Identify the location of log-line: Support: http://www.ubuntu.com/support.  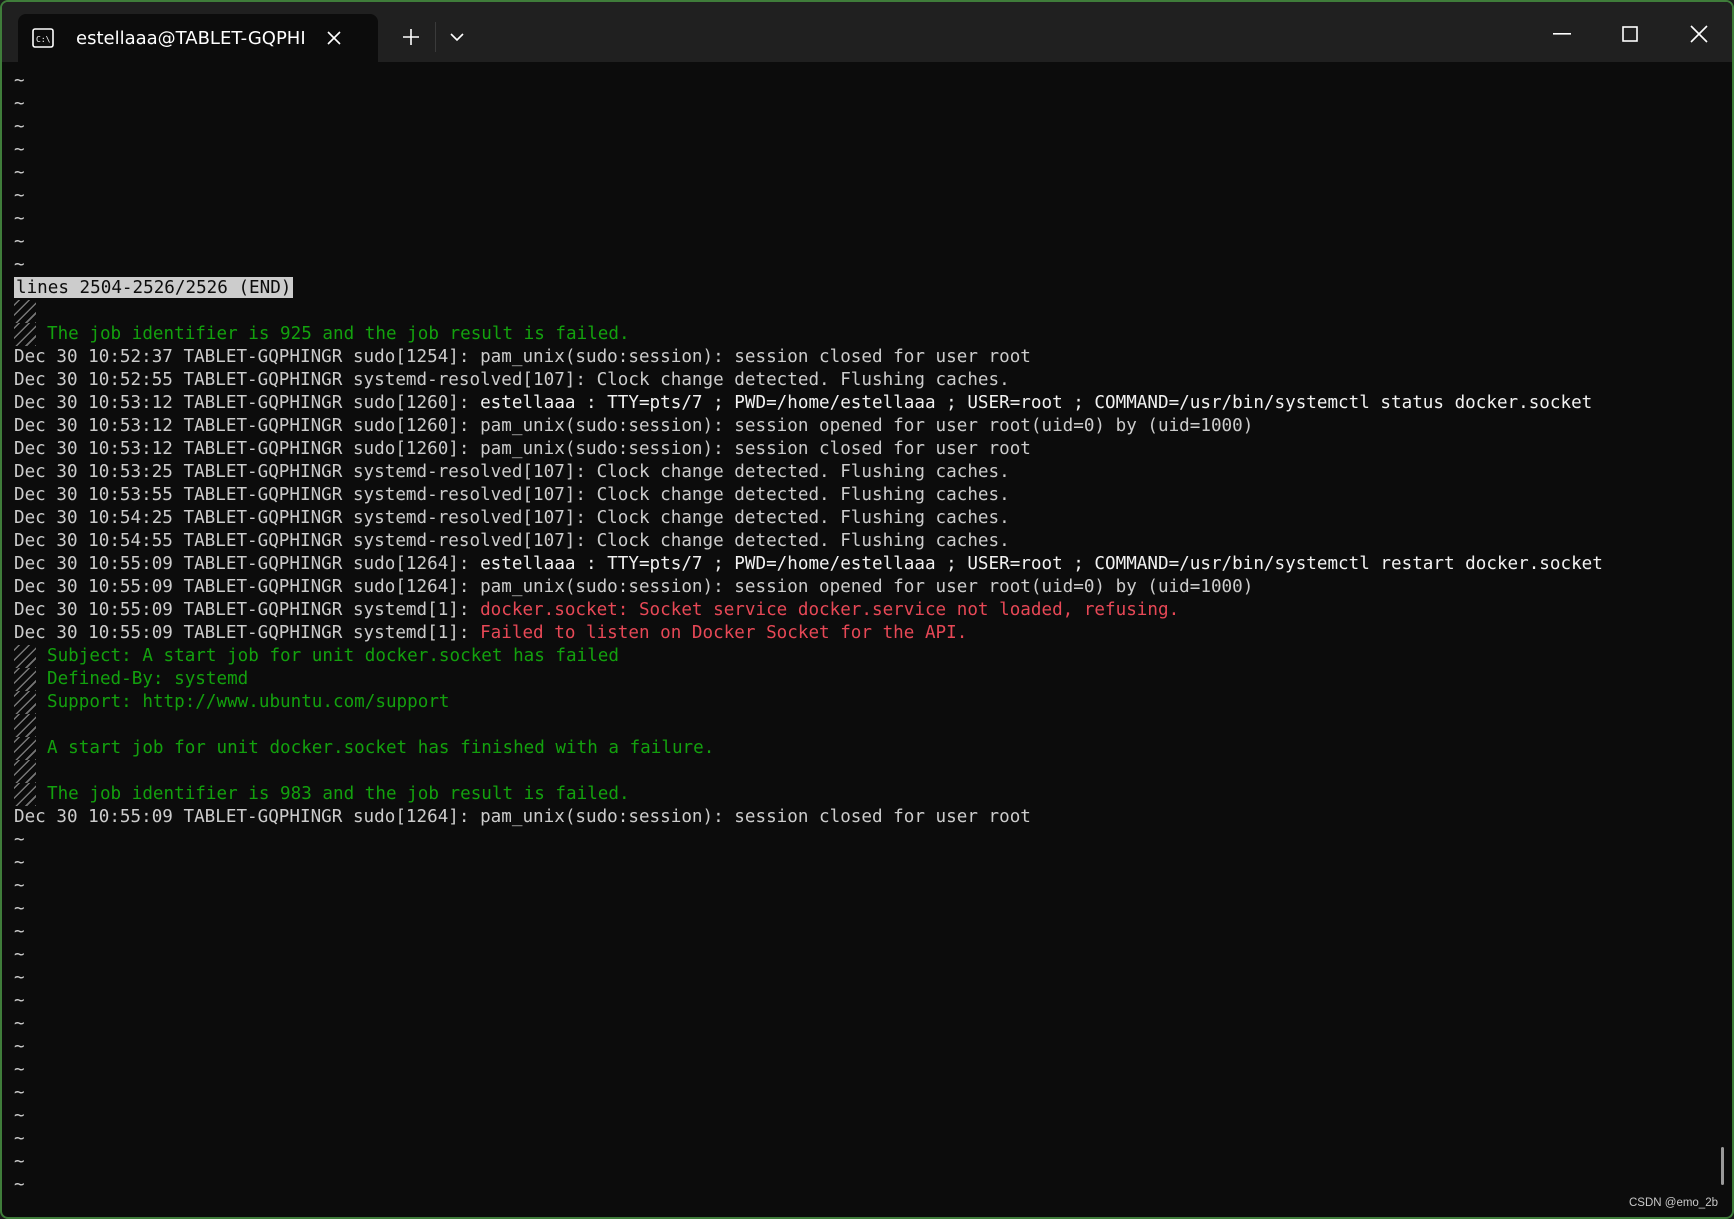
(873, 702).